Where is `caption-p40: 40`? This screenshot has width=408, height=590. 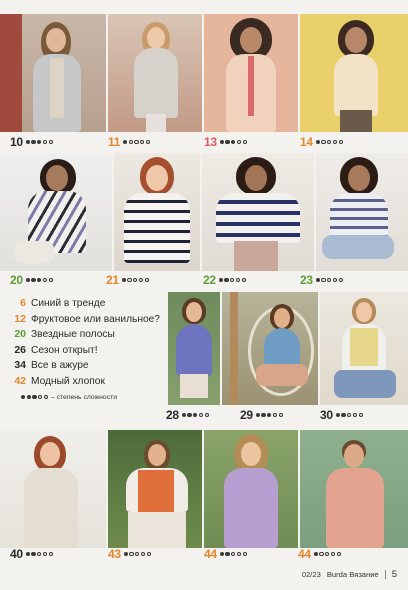 caption-p40: 40 is located at coordinates (31, 554).